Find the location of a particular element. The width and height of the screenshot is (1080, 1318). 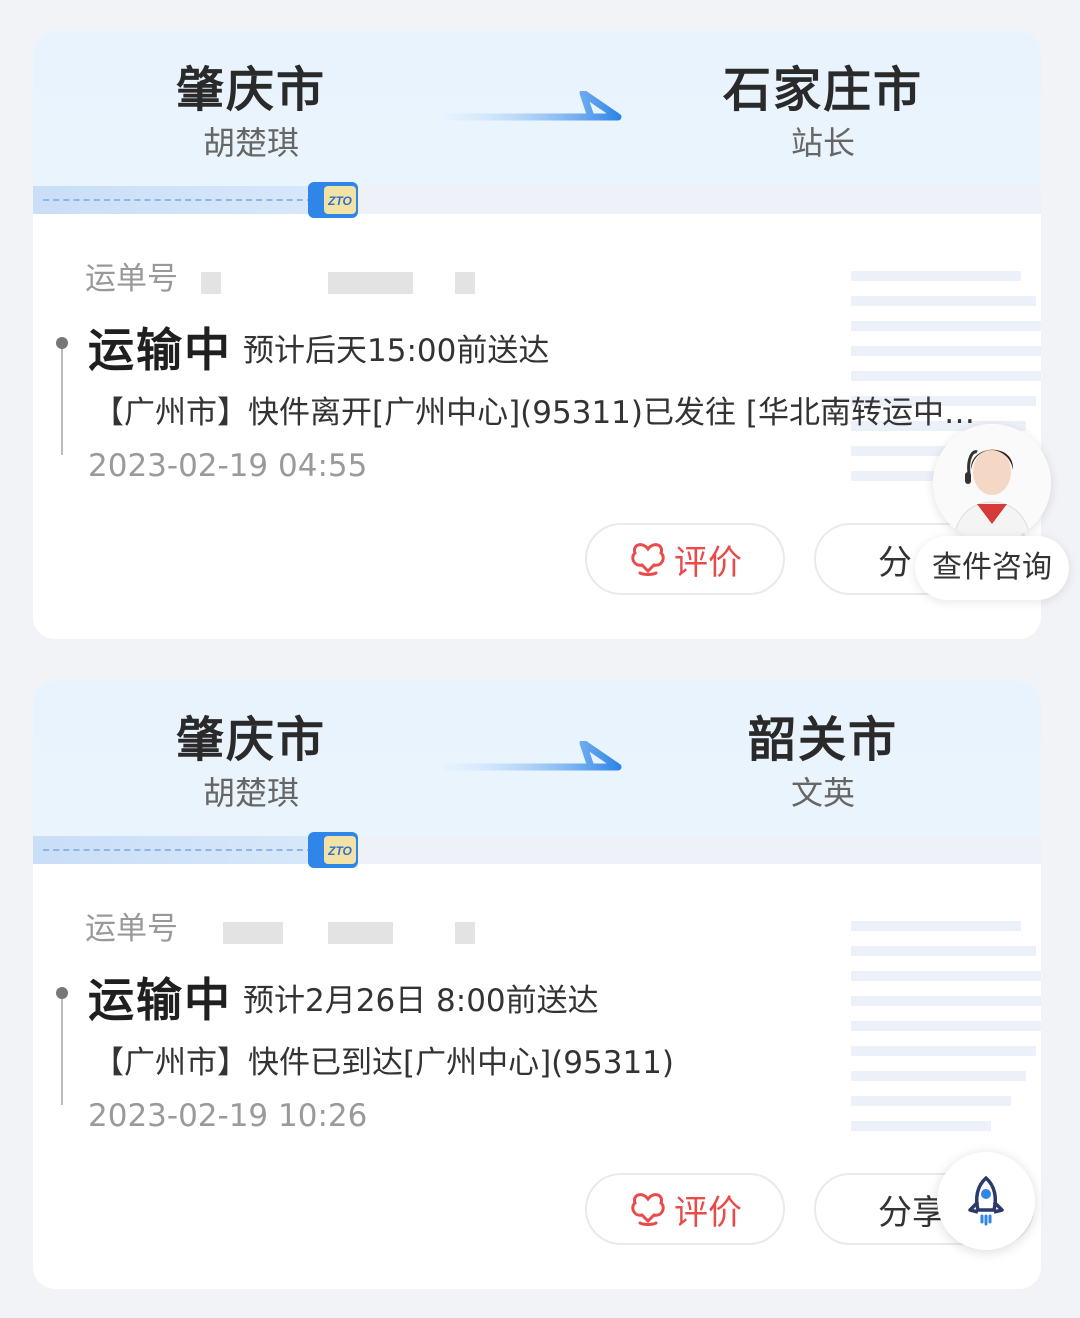

share-label: 分 is located at coordinates (895, 562).